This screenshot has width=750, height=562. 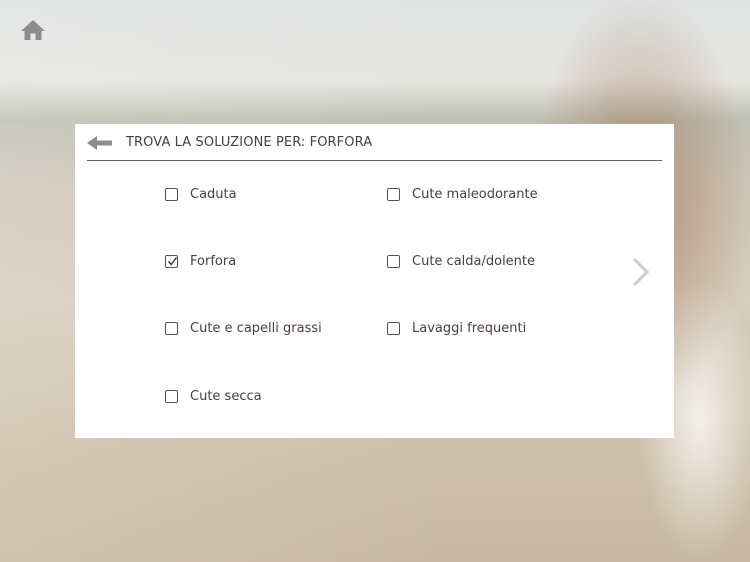 I want to click on home-icon, so click(x=33, y=30).